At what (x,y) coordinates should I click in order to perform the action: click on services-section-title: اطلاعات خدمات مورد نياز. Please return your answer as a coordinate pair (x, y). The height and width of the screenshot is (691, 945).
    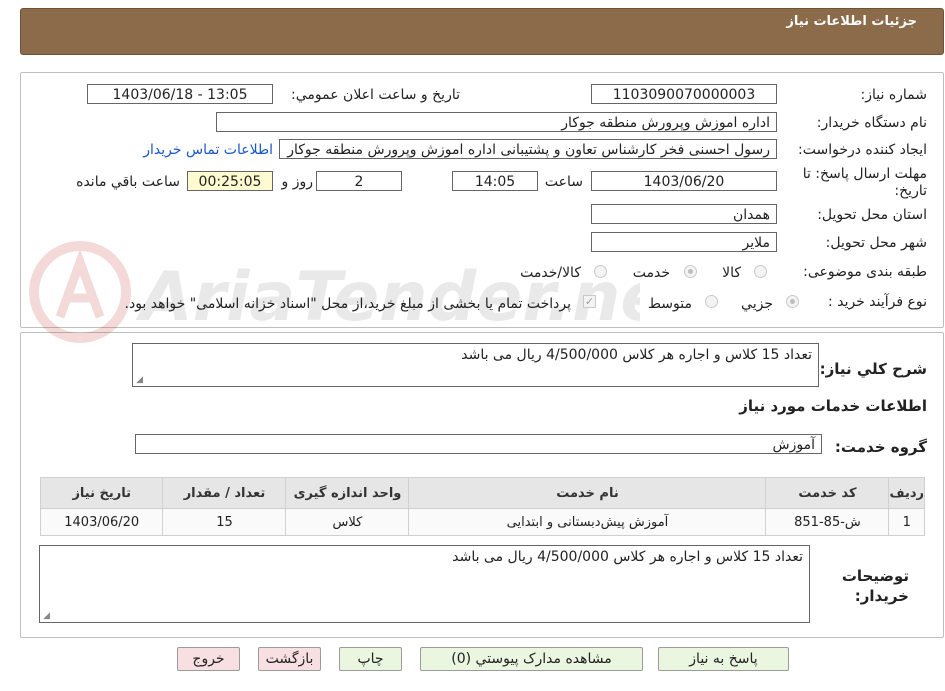
    Looking at the image, I should click on (833, 406).